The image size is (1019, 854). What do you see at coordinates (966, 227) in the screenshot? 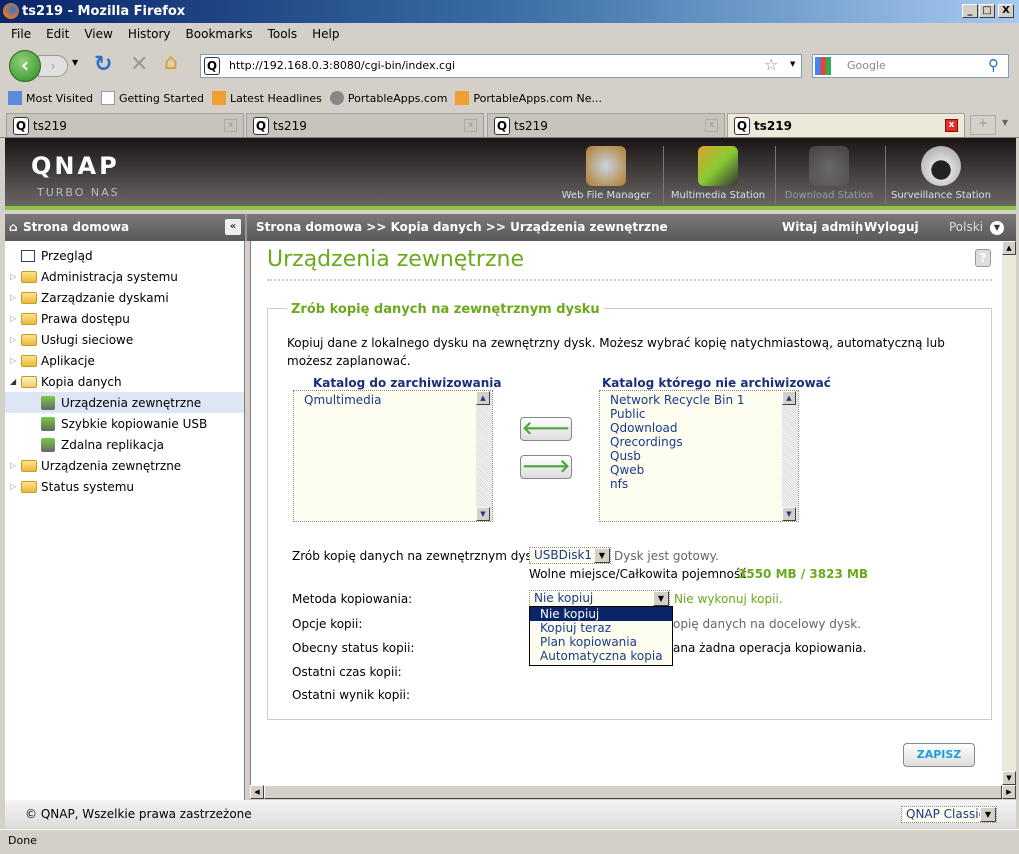
I see `language-select: Polski` at bounding box center [966, 227].